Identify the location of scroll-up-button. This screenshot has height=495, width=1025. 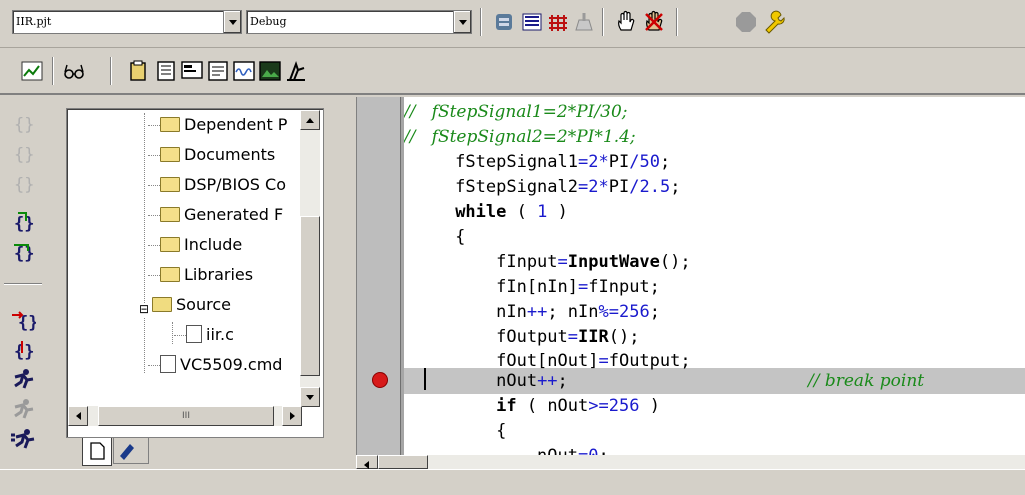
(310, 120).